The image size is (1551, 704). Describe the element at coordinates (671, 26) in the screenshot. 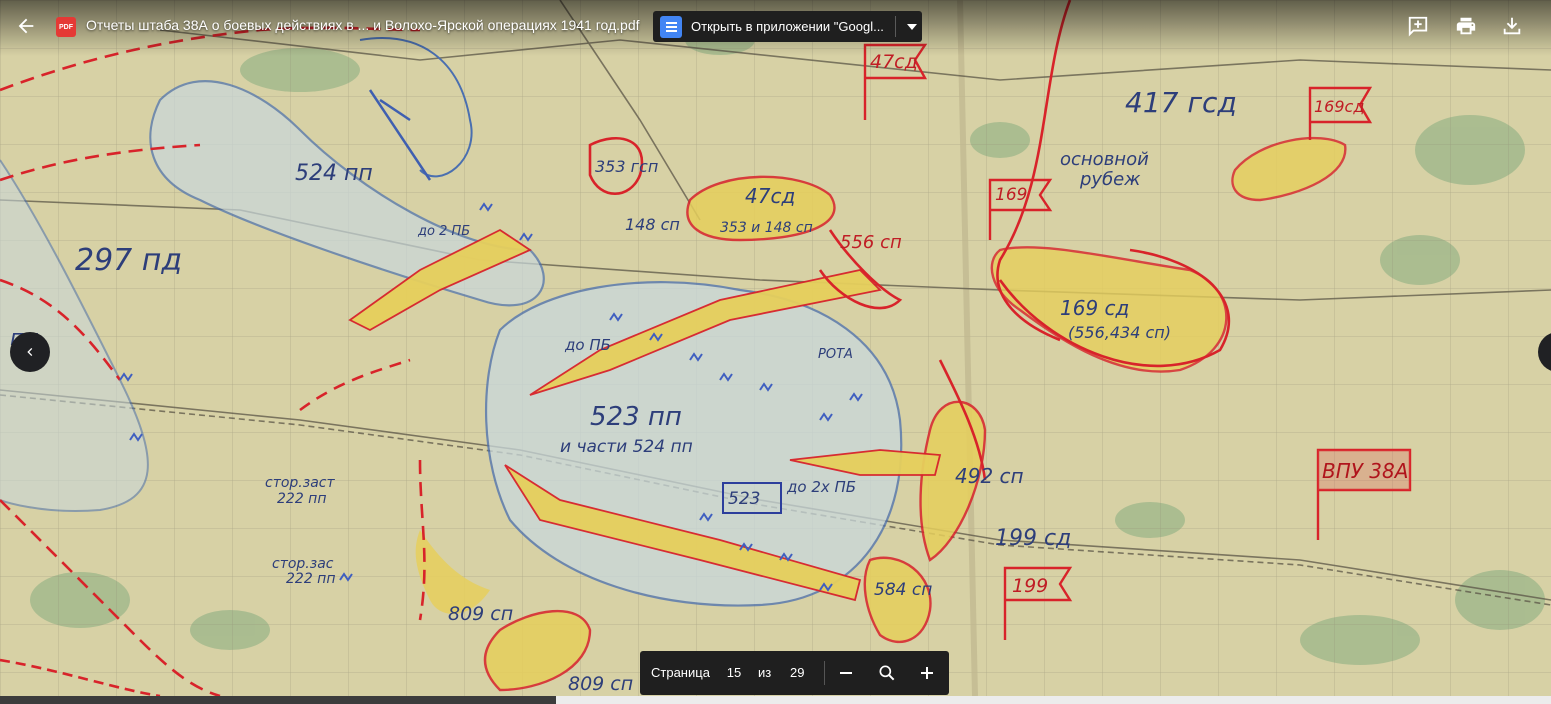

I see `google-docs-icon` at that location.